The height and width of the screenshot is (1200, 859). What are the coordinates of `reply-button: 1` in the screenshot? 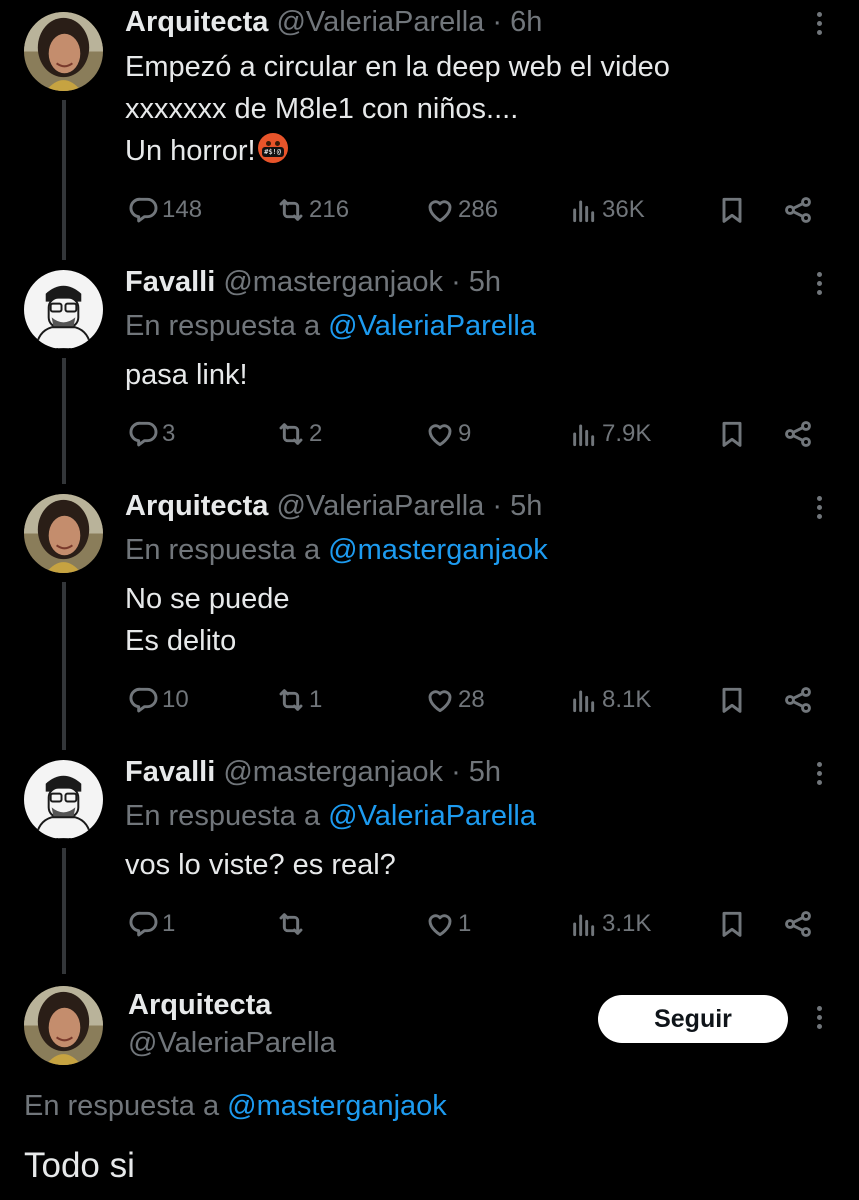 It's located at (151, 924).